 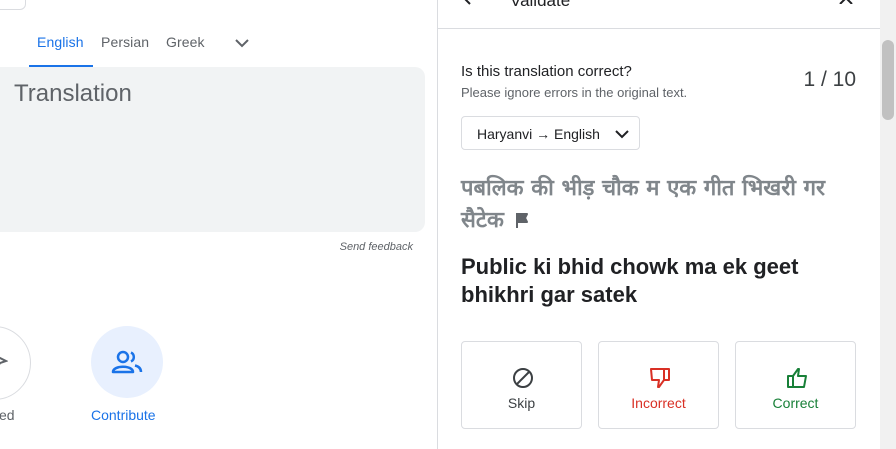 I want to click on skip-label: Skip, so click(x=521, y=403).